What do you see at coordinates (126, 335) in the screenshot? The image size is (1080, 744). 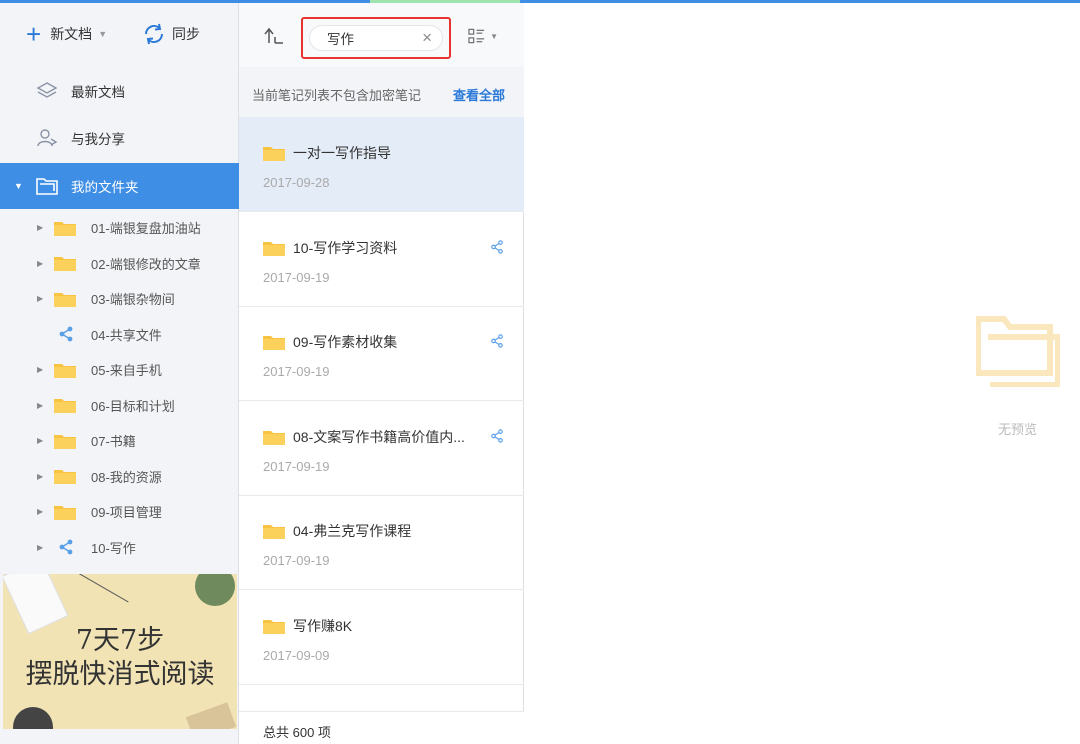 I see `sidebar-folder-label: 04-共享文件` at bounding box center [126, 335].